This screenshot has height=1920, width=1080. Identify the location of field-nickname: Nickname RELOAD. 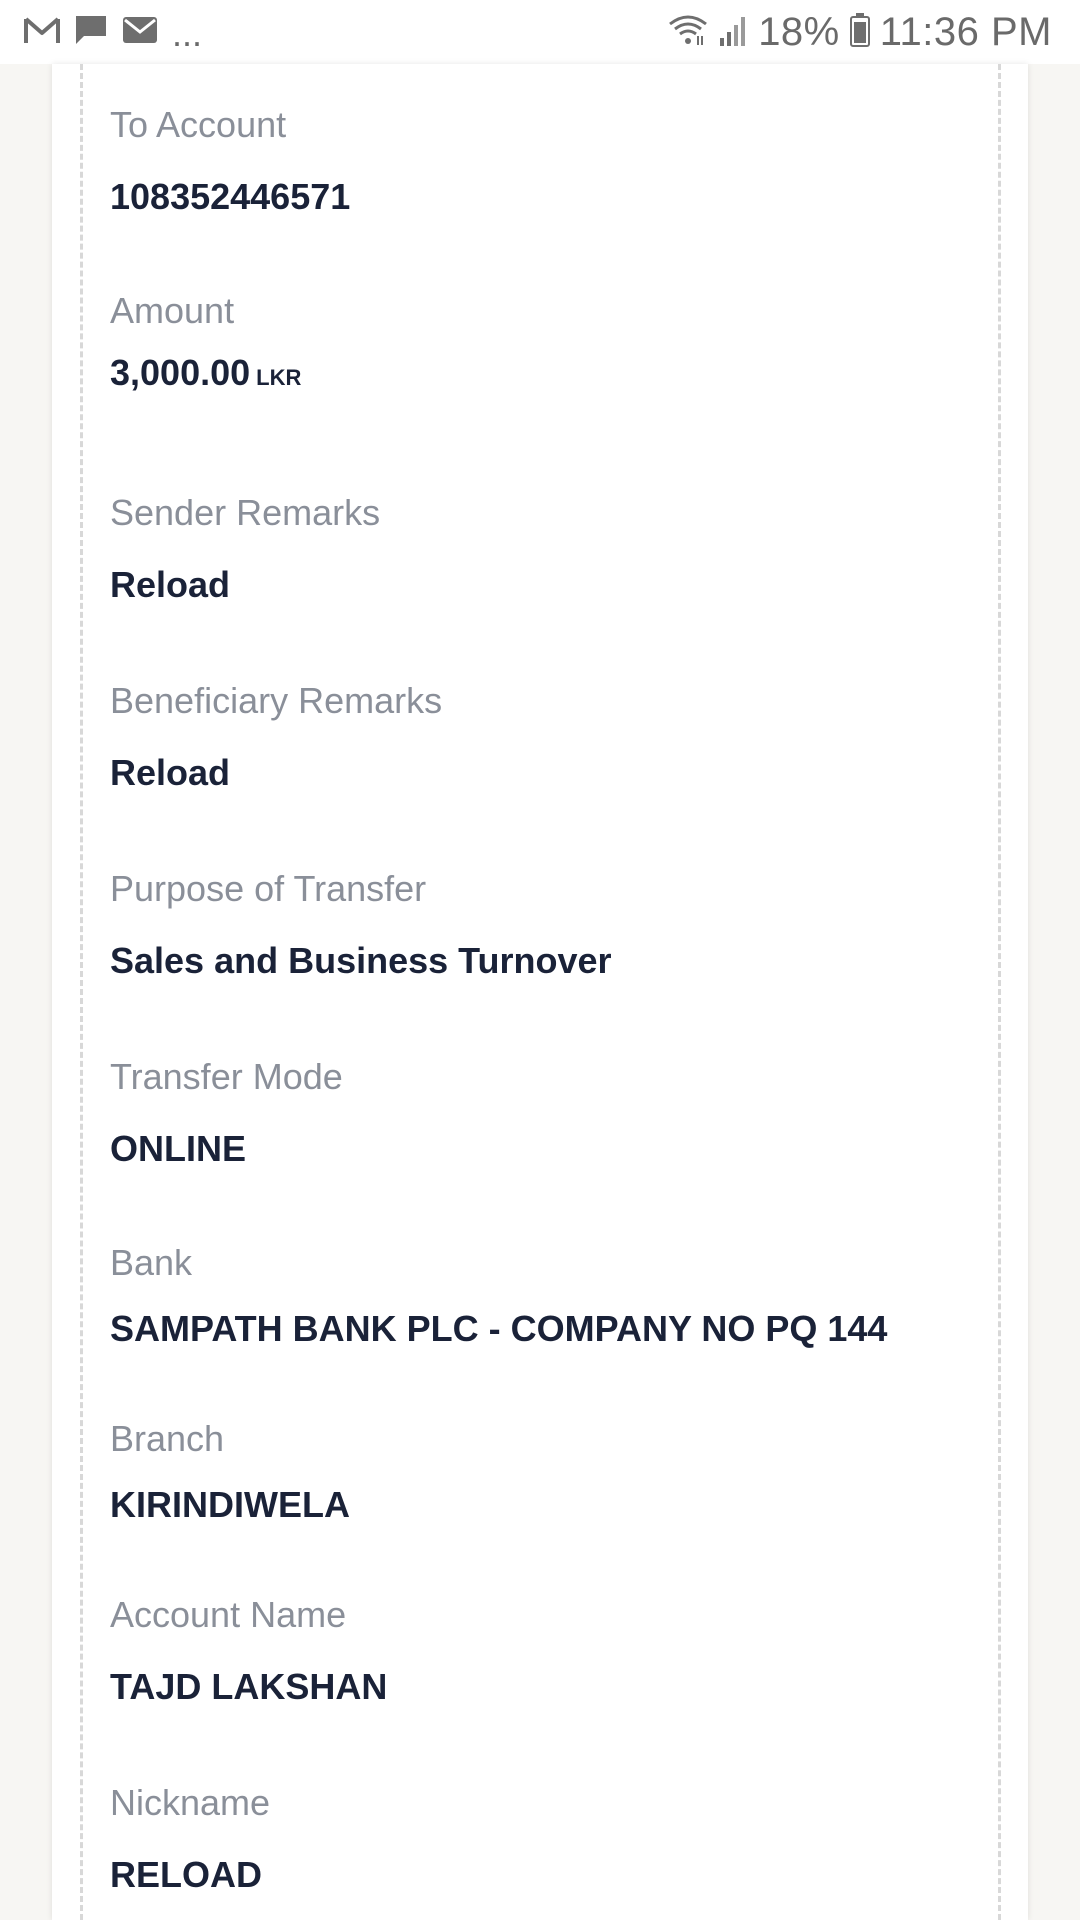
(190, 1839).